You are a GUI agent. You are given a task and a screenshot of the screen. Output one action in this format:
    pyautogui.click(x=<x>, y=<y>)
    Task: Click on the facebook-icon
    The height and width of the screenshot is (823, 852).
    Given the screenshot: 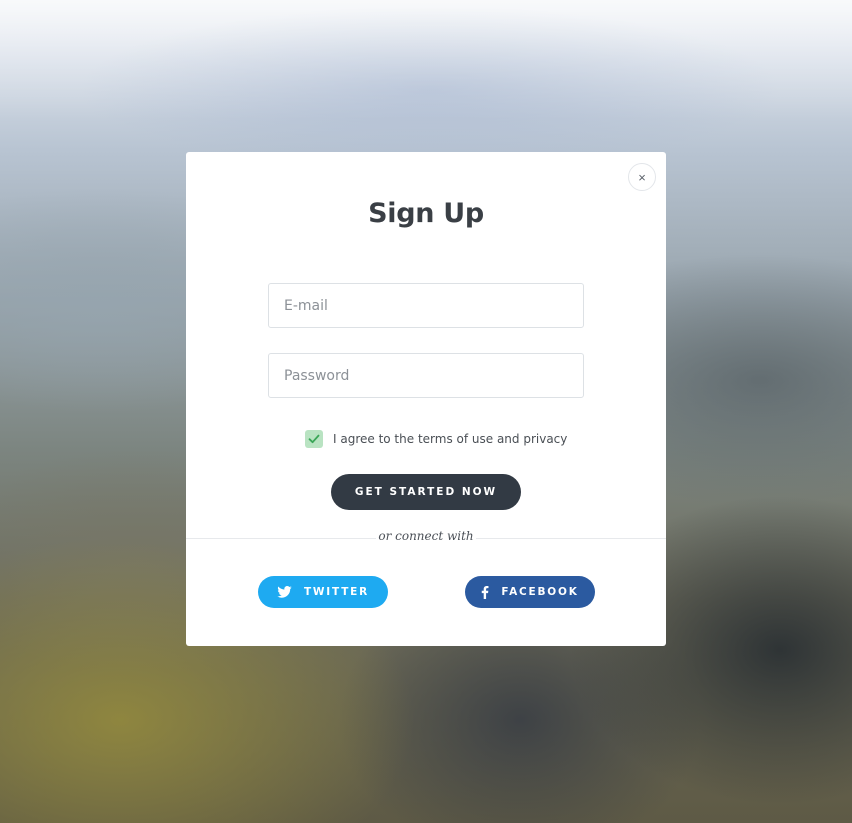 What is the action you would take?
    pyautogui.click(x=485, y=592)
    